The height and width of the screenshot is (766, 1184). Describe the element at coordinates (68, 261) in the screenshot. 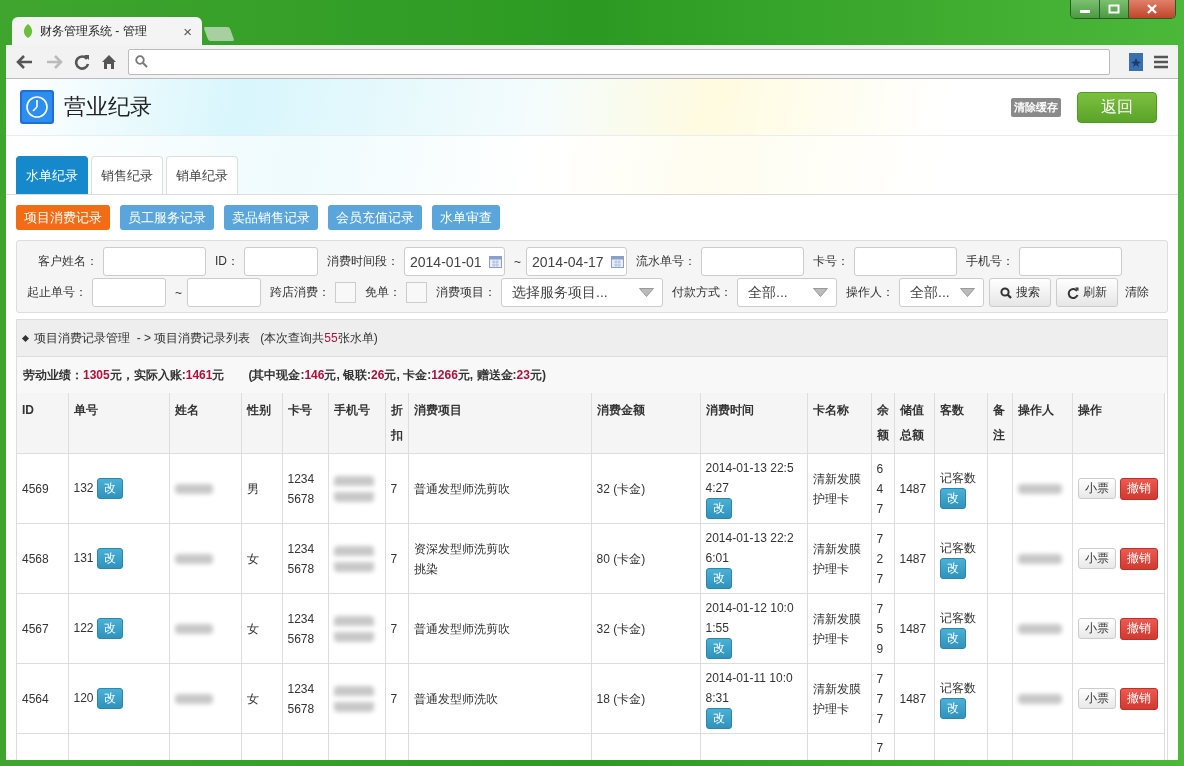

I see `field-label: 客户姓名：` at that location.